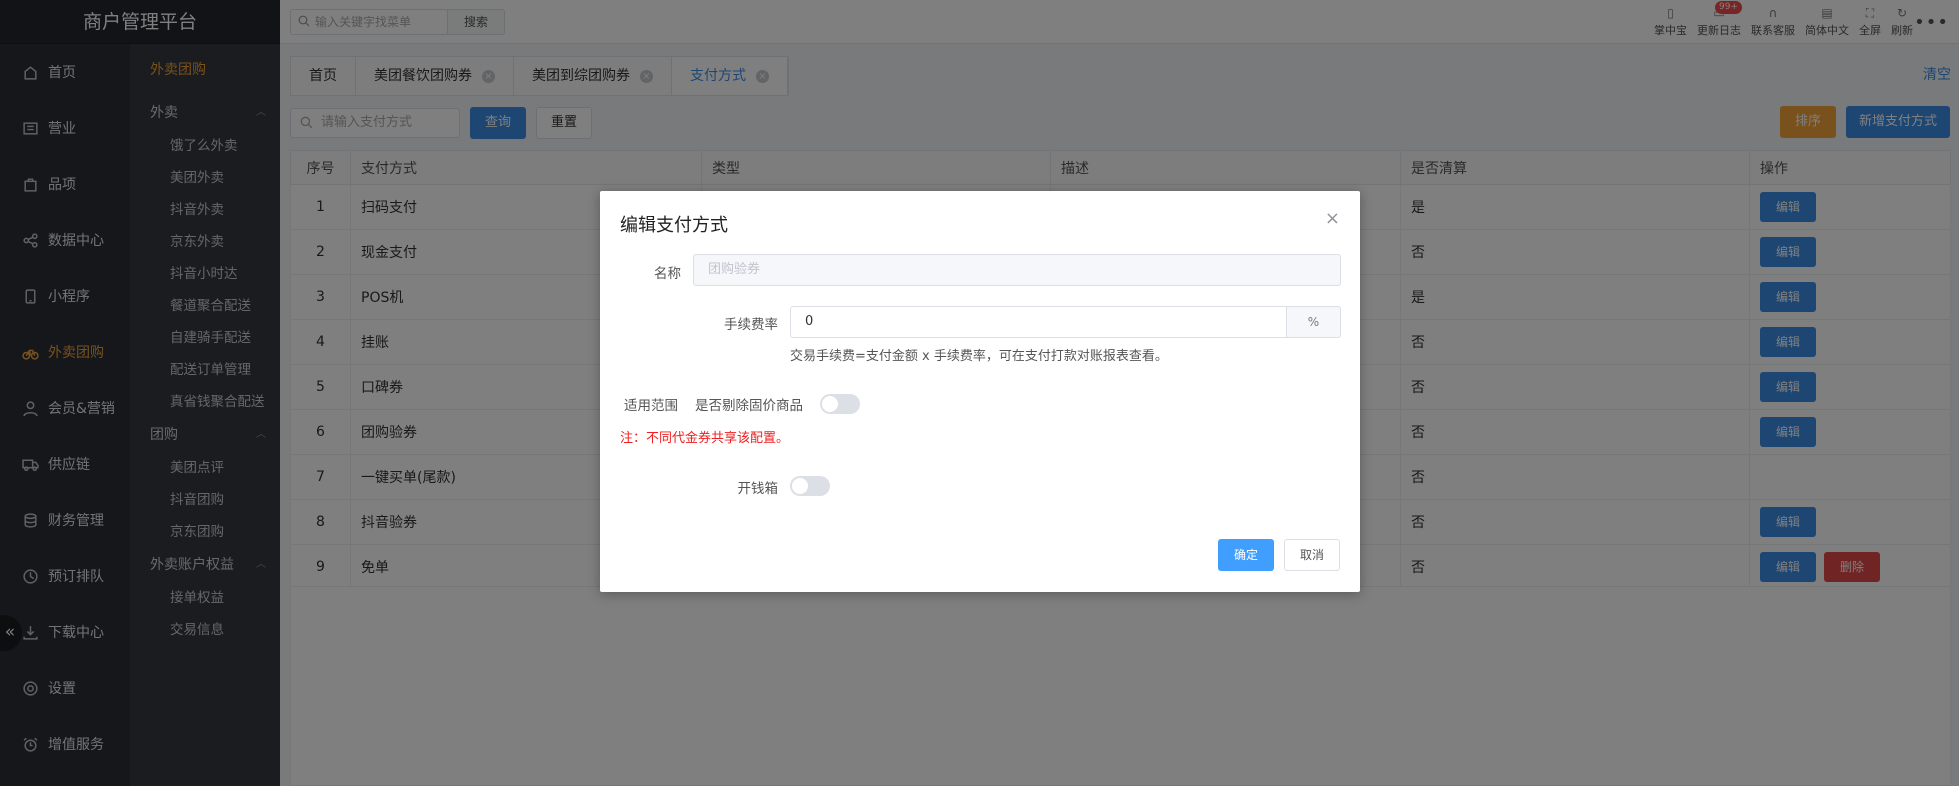 This screenshot has height=786, width=1959. Describe the element at coordinates (667, 274) in the screenshot. I see `name-label: 名称` at that location.